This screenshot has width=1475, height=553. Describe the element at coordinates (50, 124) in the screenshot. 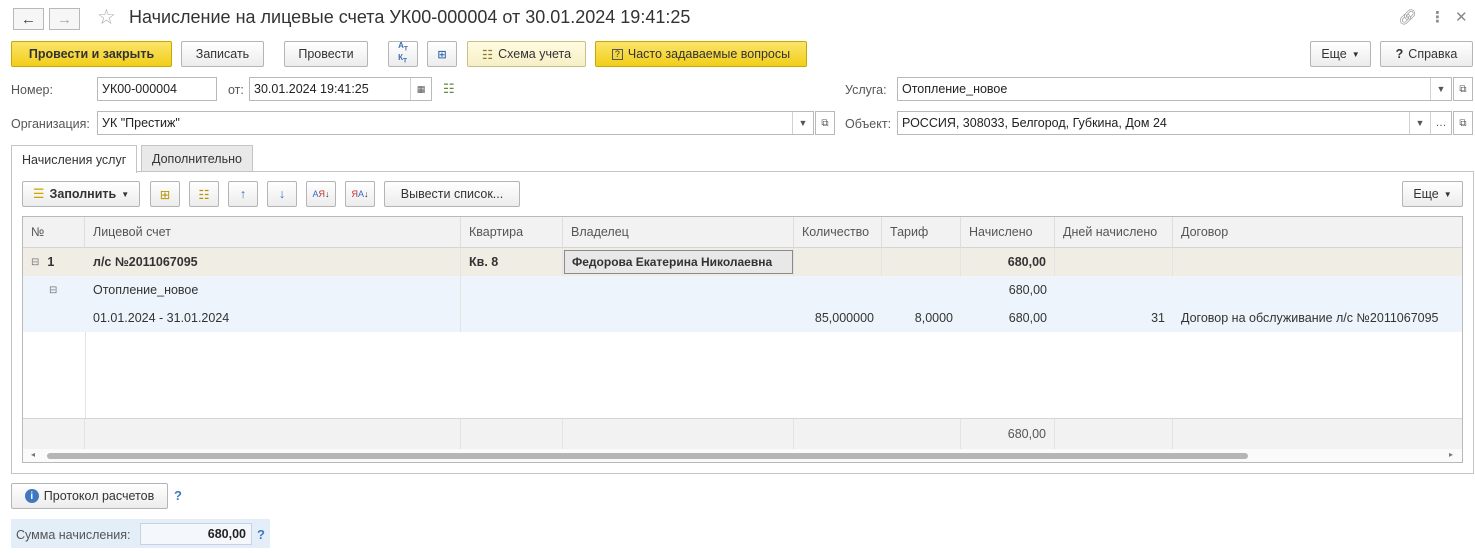

I see `organization-label: Организация:` at that location.